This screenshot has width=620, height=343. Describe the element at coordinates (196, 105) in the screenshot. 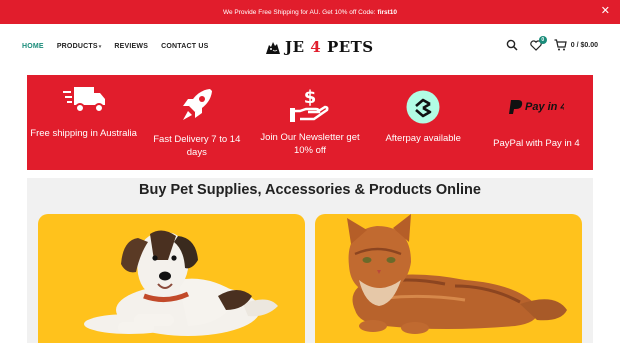

I see `rocket-icon` at that location.